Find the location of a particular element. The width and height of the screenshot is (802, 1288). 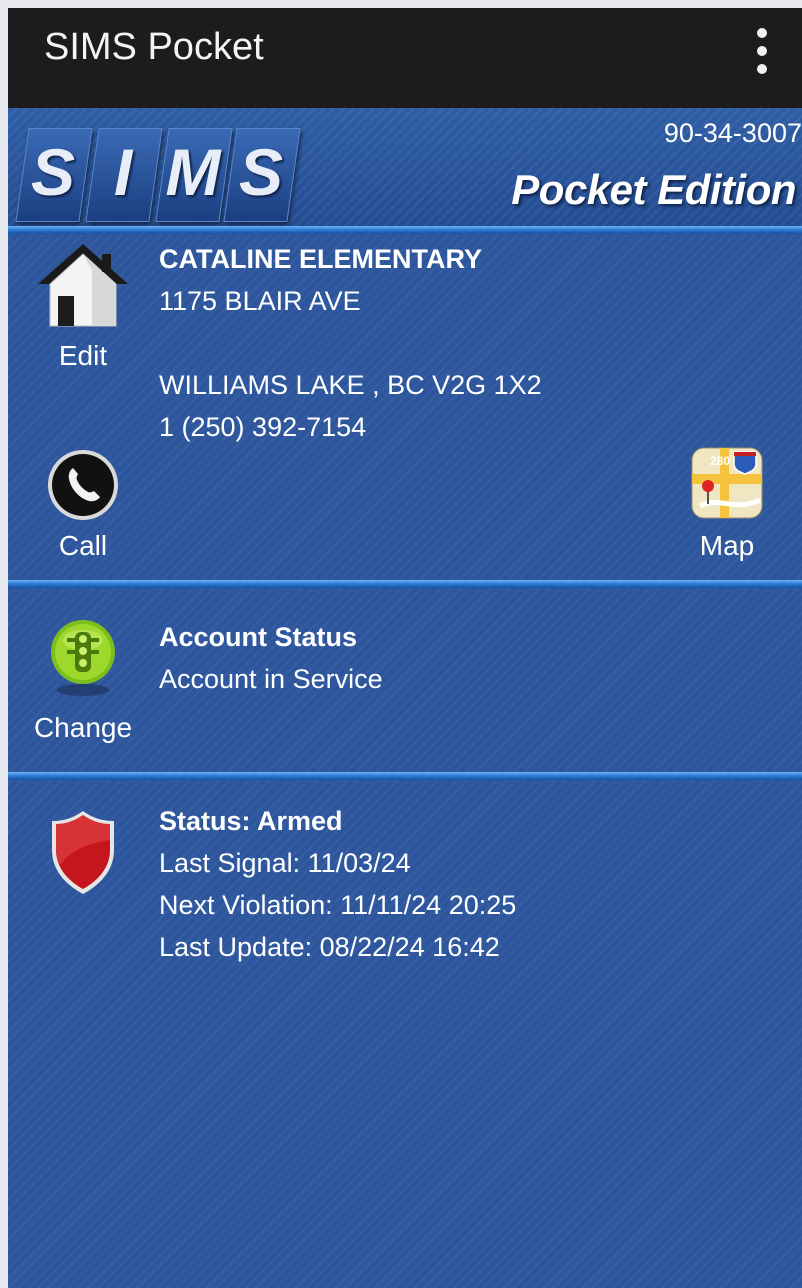

next-violation: Next Violation: 11/11/24 20:25 is located at coordinates (338, 905).